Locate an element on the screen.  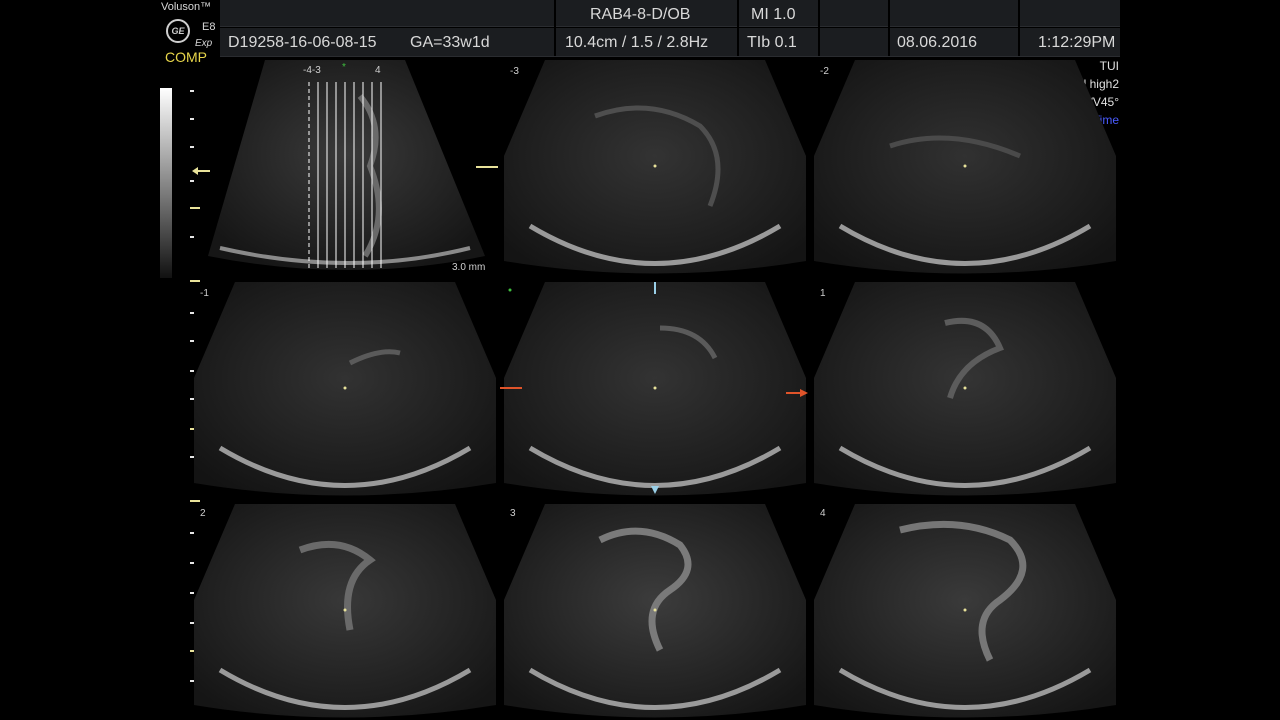
reference-image: -4-3 * 4 3.0 mm is located at coordinates (350, 166).